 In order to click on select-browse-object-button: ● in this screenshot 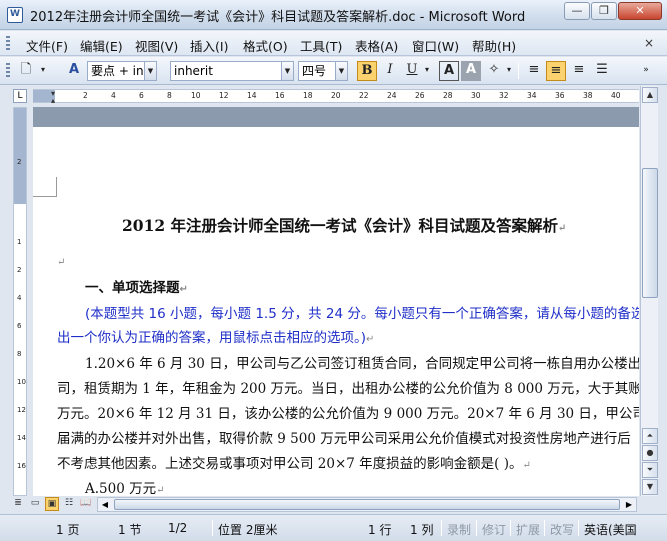, I will do `click(650, 453)`.